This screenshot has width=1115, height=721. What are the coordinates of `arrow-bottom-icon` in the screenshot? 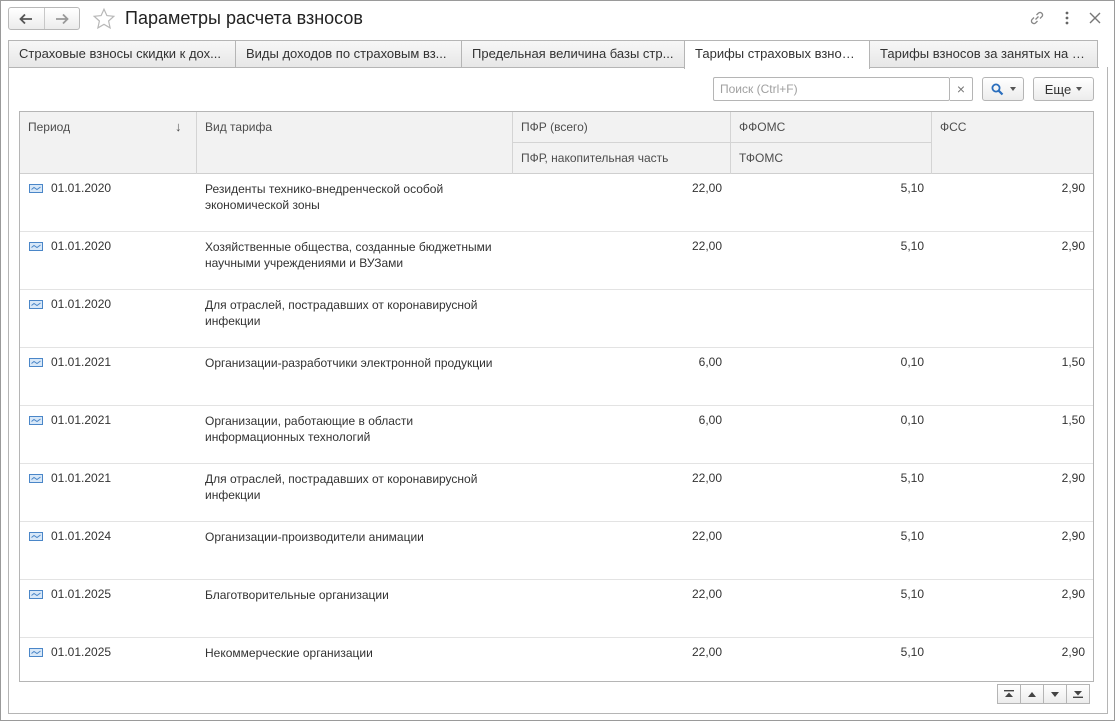 It's located at (1078, 694).